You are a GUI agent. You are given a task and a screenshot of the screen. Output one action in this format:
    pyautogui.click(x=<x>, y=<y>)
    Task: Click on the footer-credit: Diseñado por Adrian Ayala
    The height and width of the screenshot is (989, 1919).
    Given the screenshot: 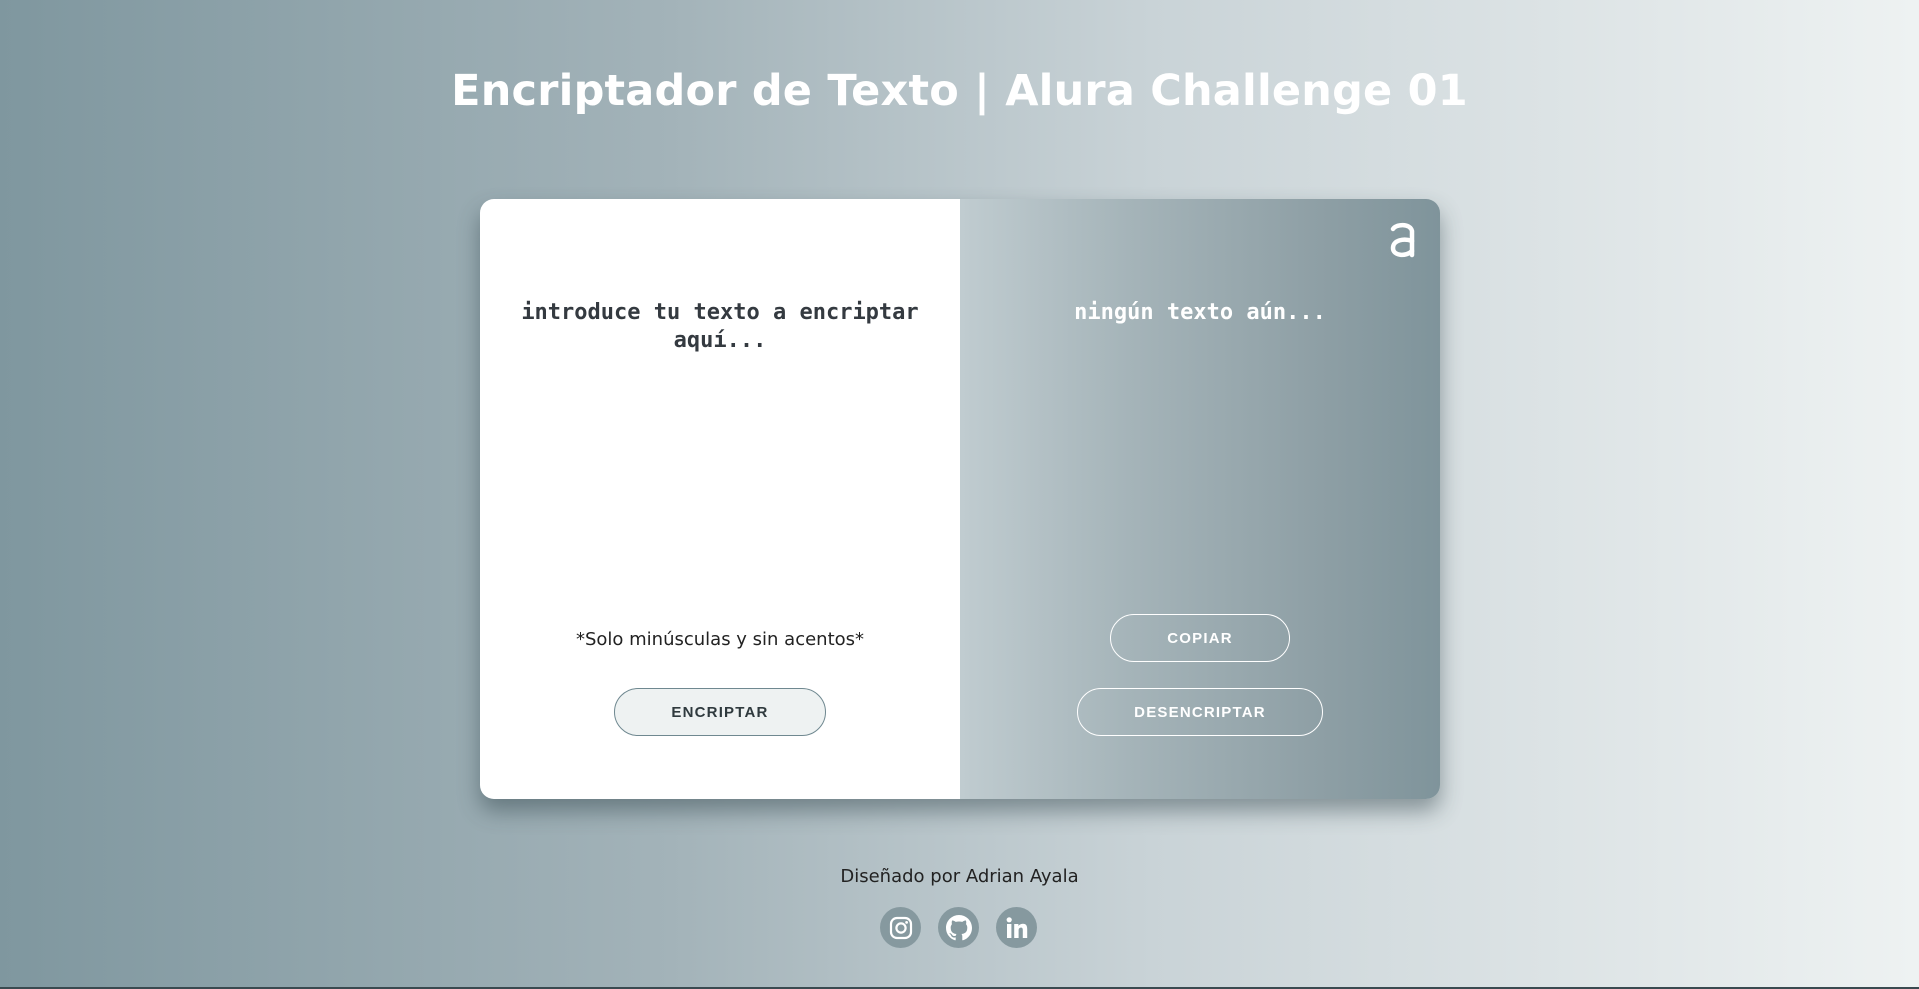 What is the action you would take?
    pyautogui.click(x=959, y=876)
    